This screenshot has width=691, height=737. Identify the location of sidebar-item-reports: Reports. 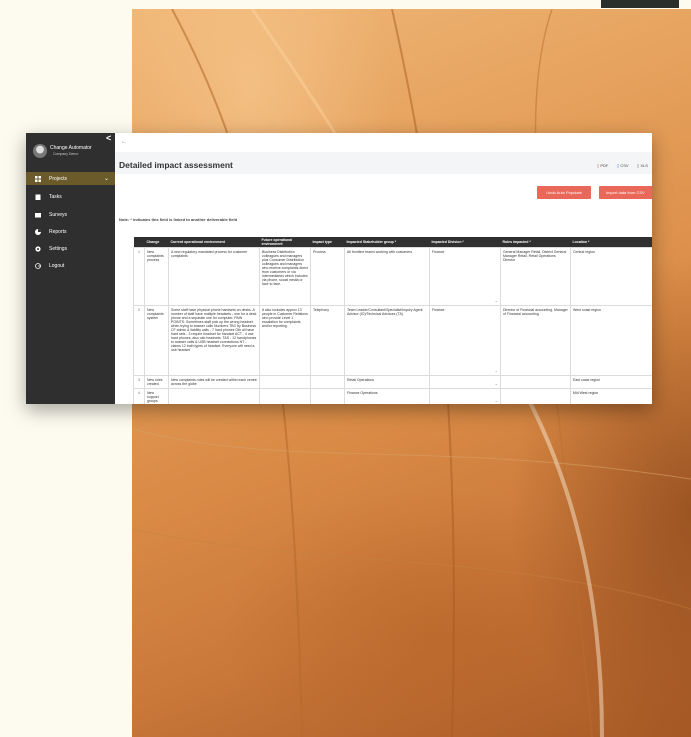
(70, 231).